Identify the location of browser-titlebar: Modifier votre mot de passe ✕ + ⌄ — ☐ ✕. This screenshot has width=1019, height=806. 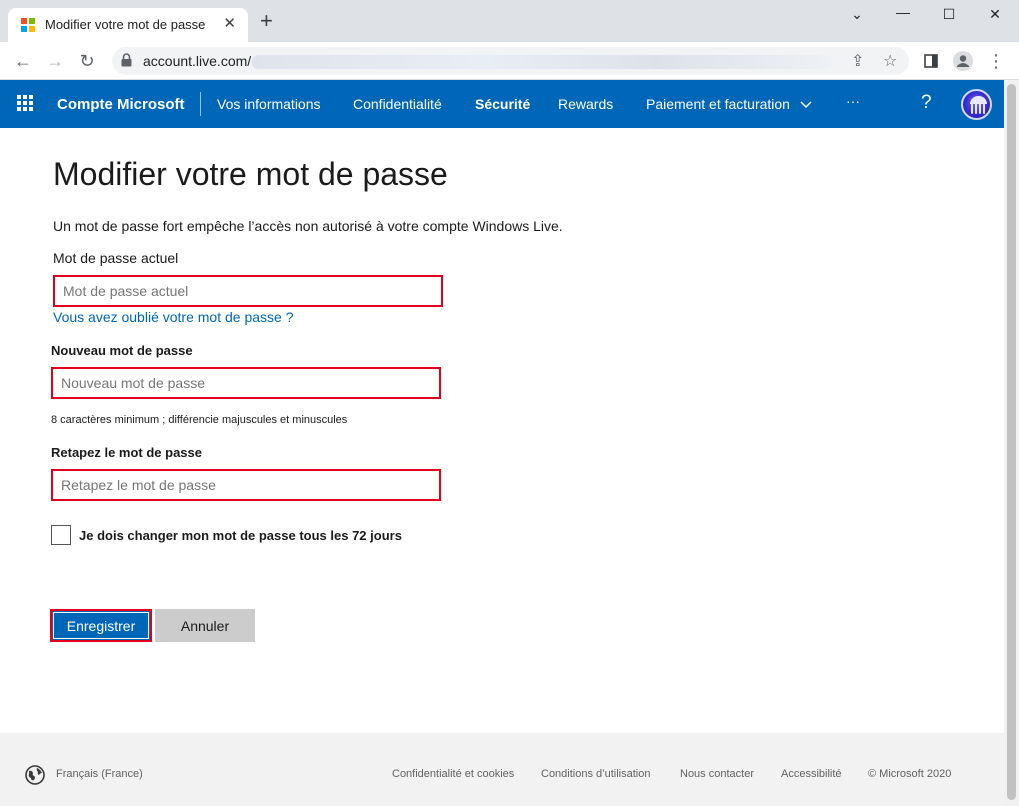
(509, 21).